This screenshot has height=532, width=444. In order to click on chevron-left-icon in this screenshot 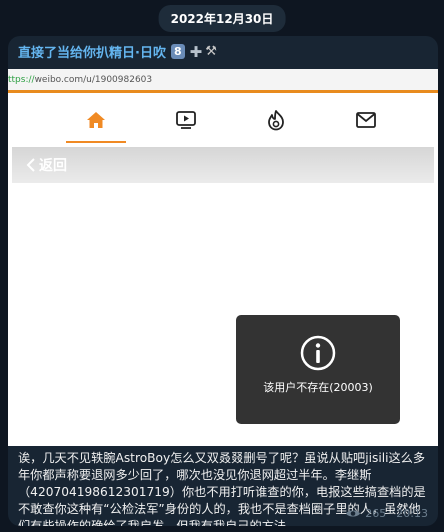, I will do `click(30, 165)`.